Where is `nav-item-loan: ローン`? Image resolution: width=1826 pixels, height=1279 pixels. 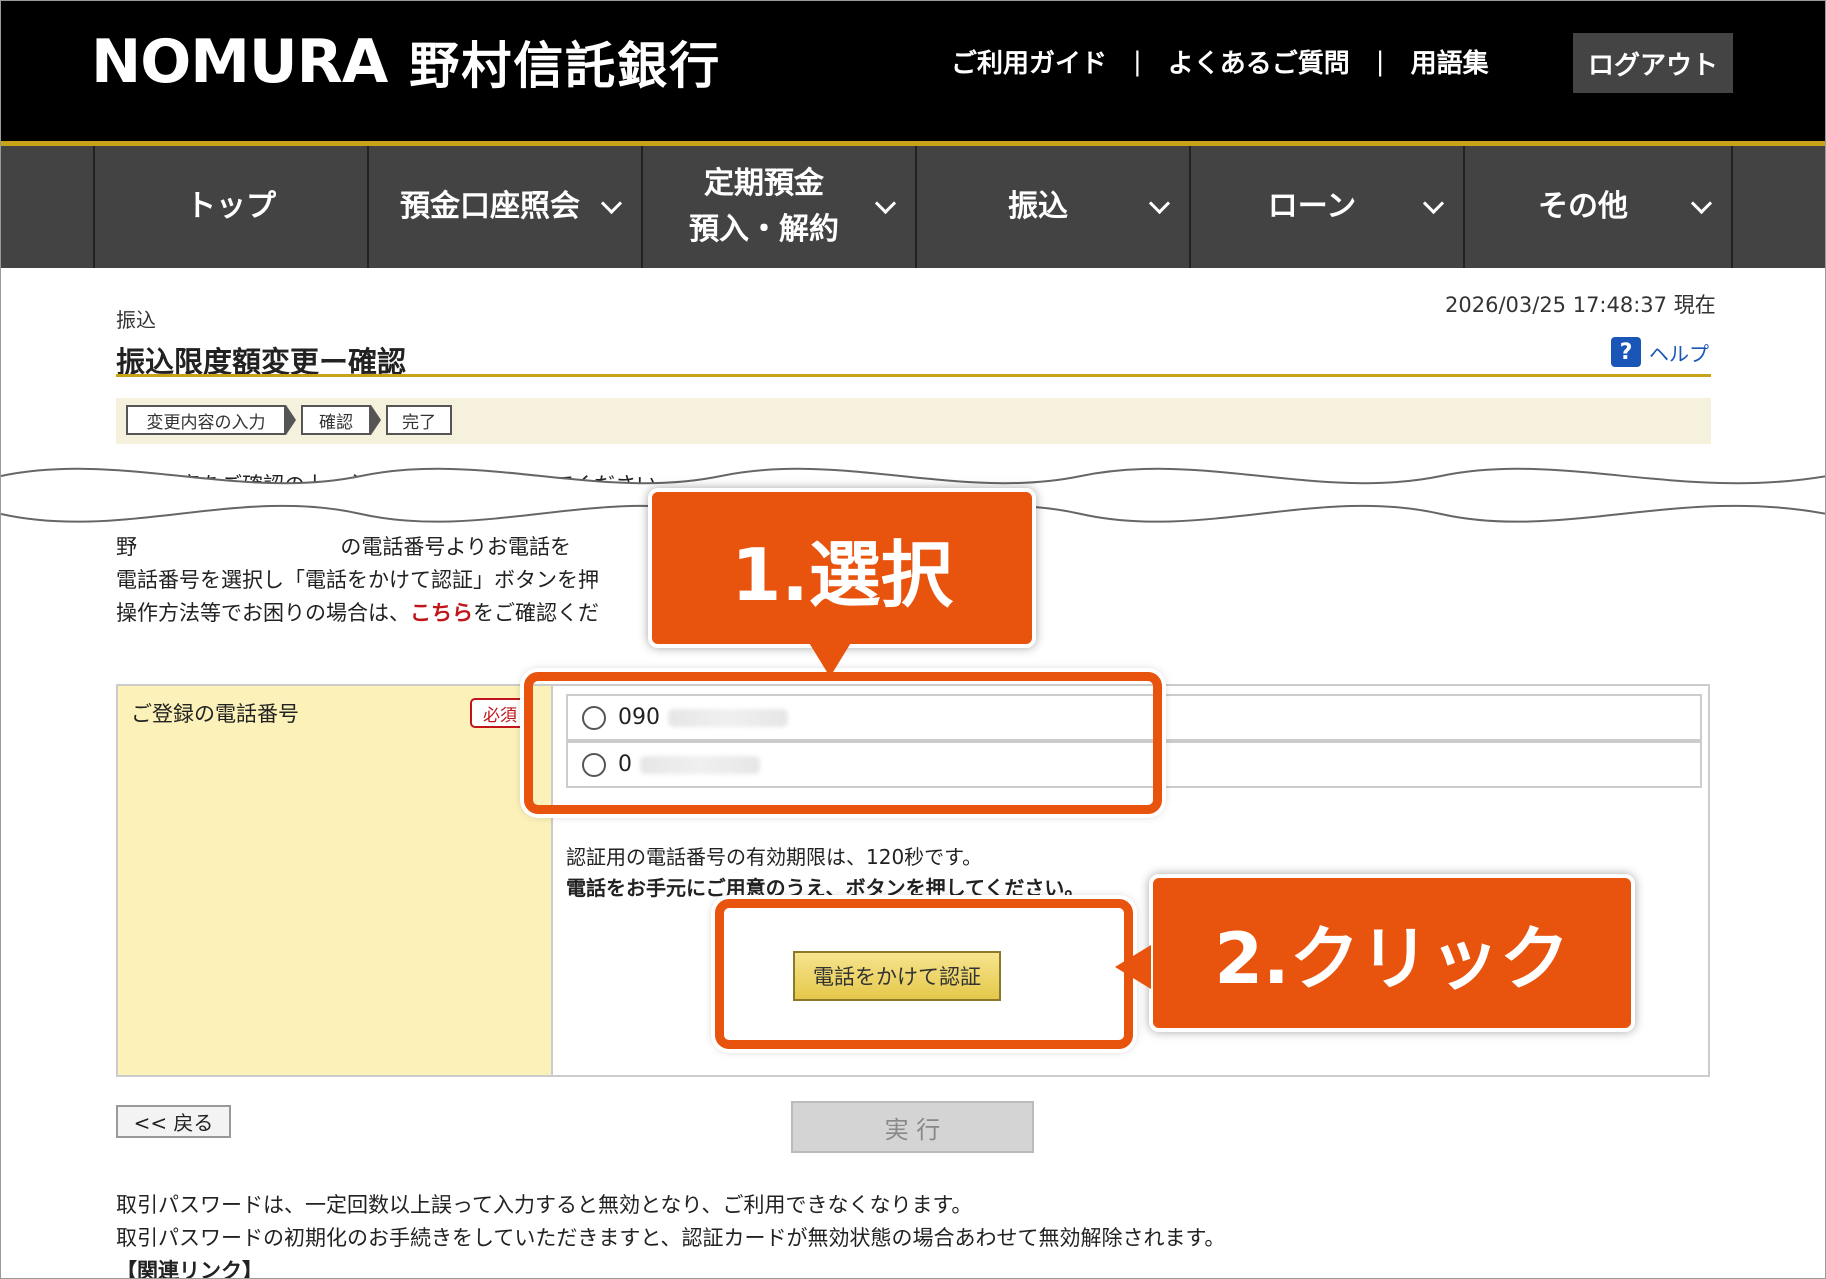
nav-item-loan: ローン is located at coordinates (1326, 207).